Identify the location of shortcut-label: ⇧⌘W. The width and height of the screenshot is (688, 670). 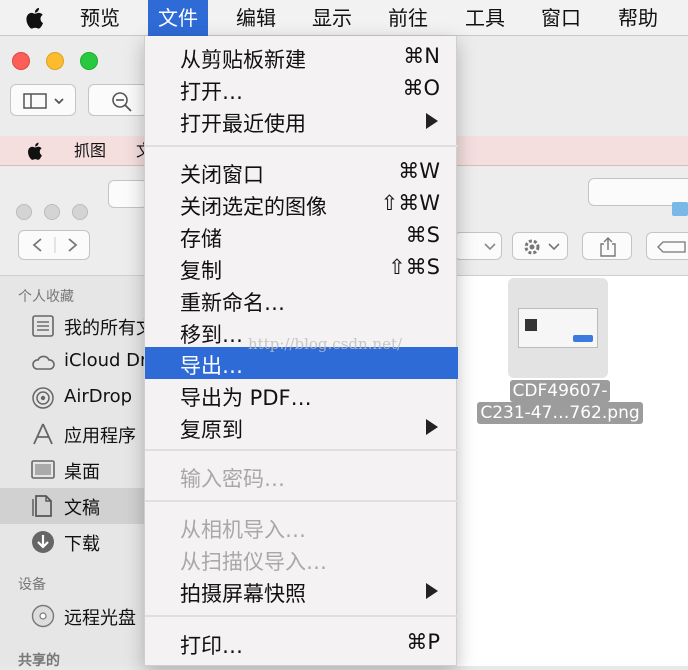
(410, 203).